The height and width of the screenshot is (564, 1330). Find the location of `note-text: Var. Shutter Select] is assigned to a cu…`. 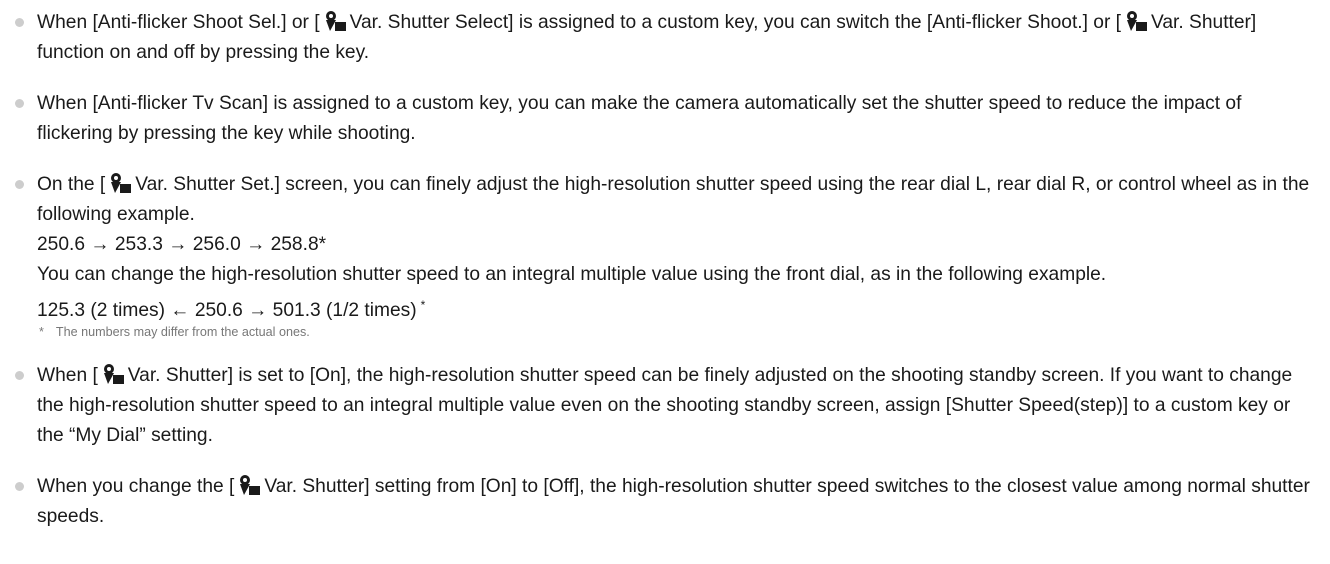

note-text: Var. Shutter Select] is assigned to a cu… is located at coordinates (735, 22).